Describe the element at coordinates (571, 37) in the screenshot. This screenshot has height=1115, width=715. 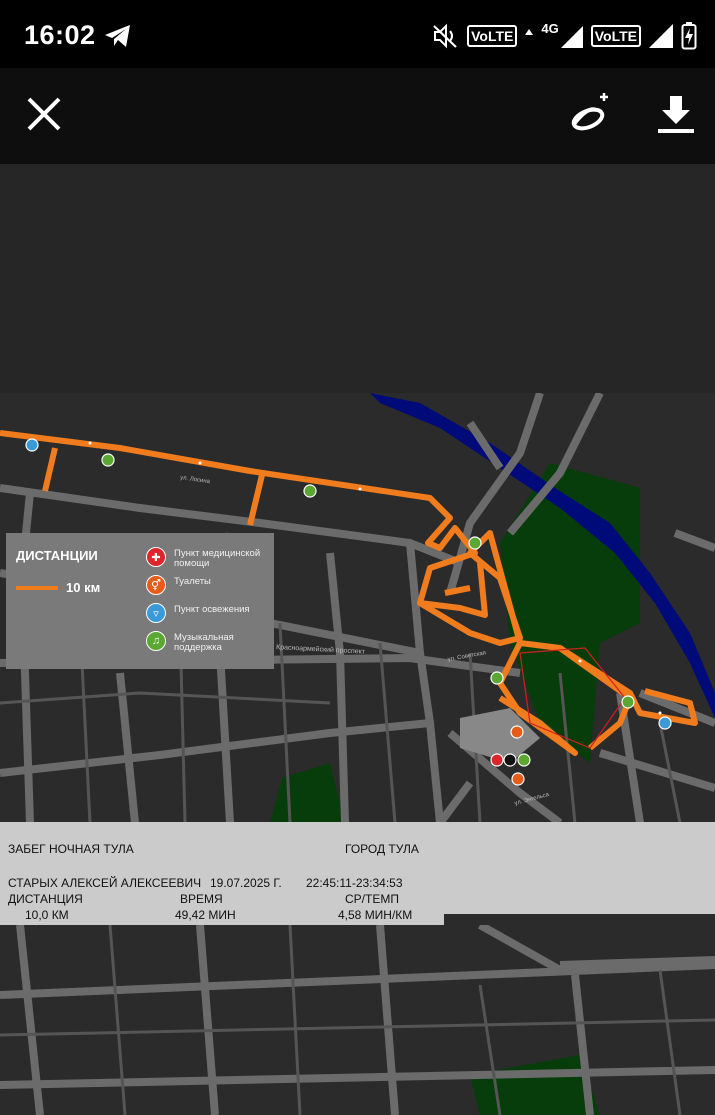
I see `signal-icon` at that location.